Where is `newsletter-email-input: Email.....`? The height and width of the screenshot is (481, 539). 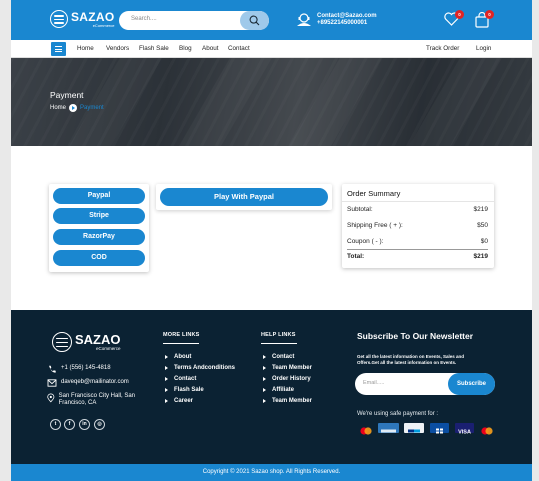
newsletter-email-input: Email..... is located at coordinates (373, 383).